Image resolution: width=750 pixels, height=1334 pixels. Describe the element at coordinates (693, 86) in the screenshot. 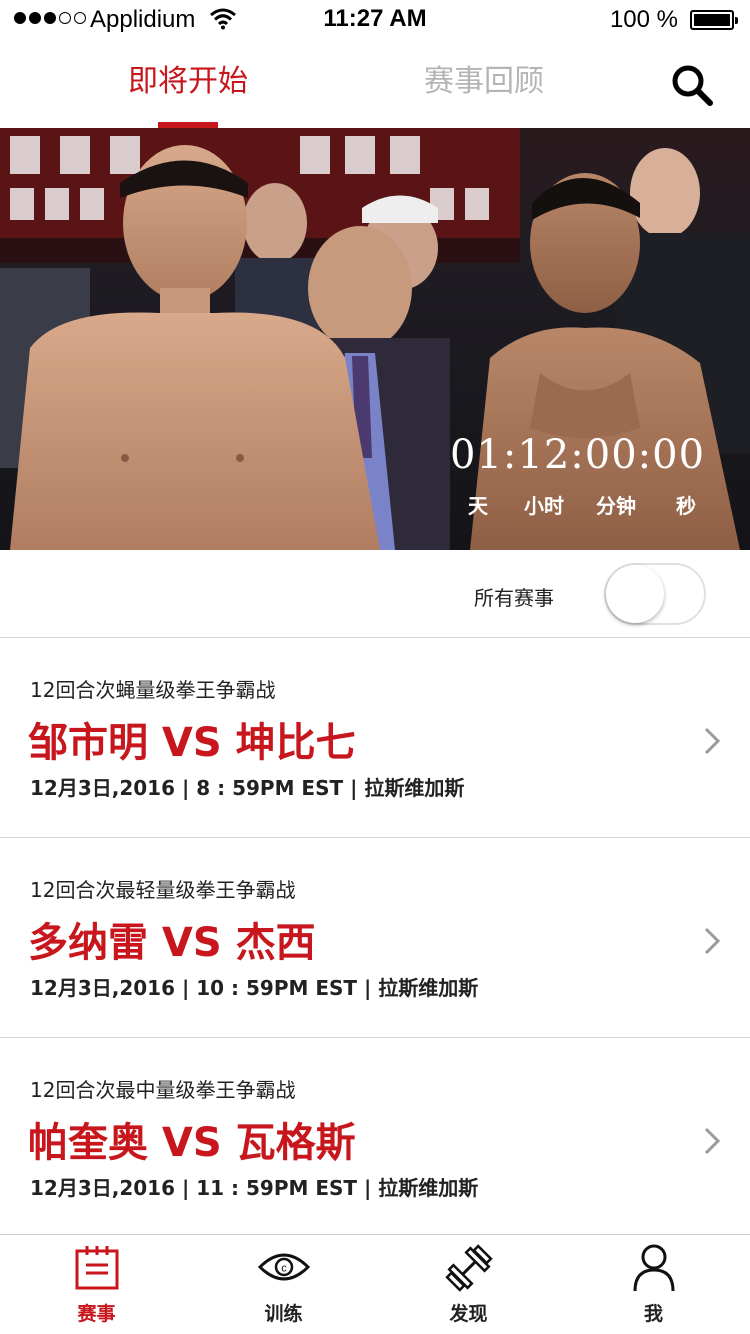

I see `search-icon` at that location.